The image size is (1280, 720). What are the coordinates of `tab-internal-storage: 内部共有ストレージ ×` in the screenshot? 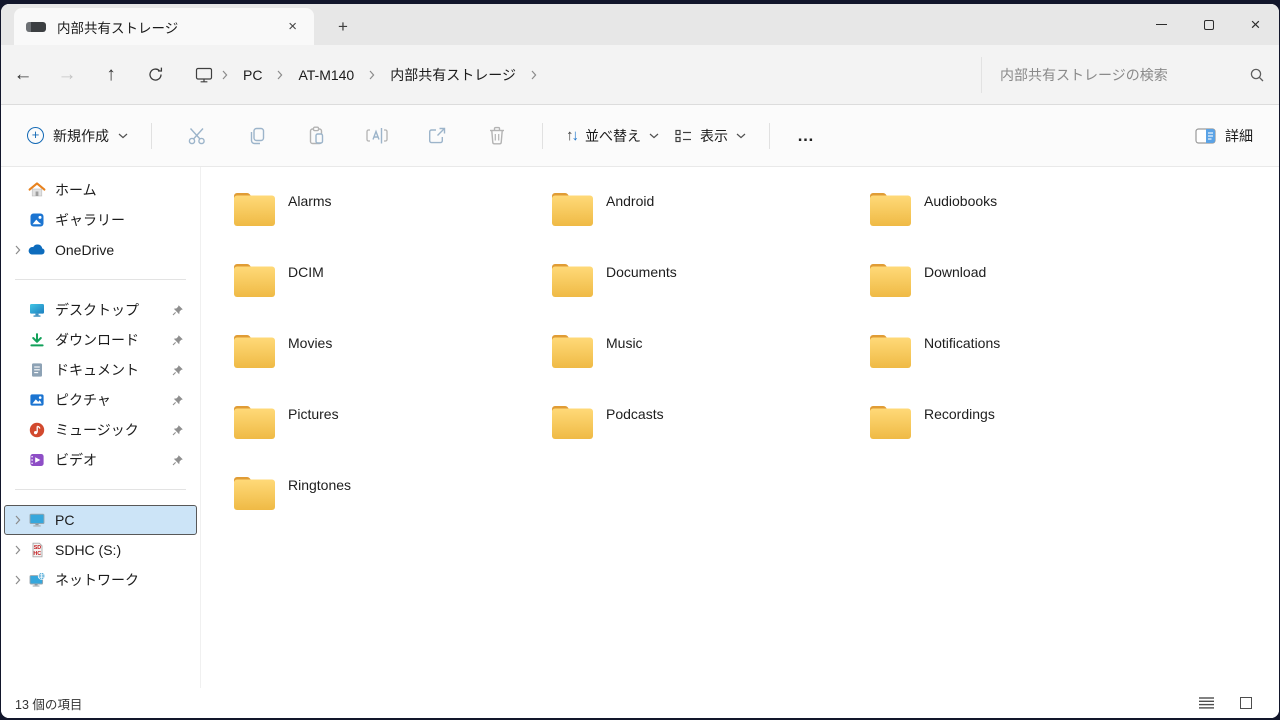 It's located at (164, 26).